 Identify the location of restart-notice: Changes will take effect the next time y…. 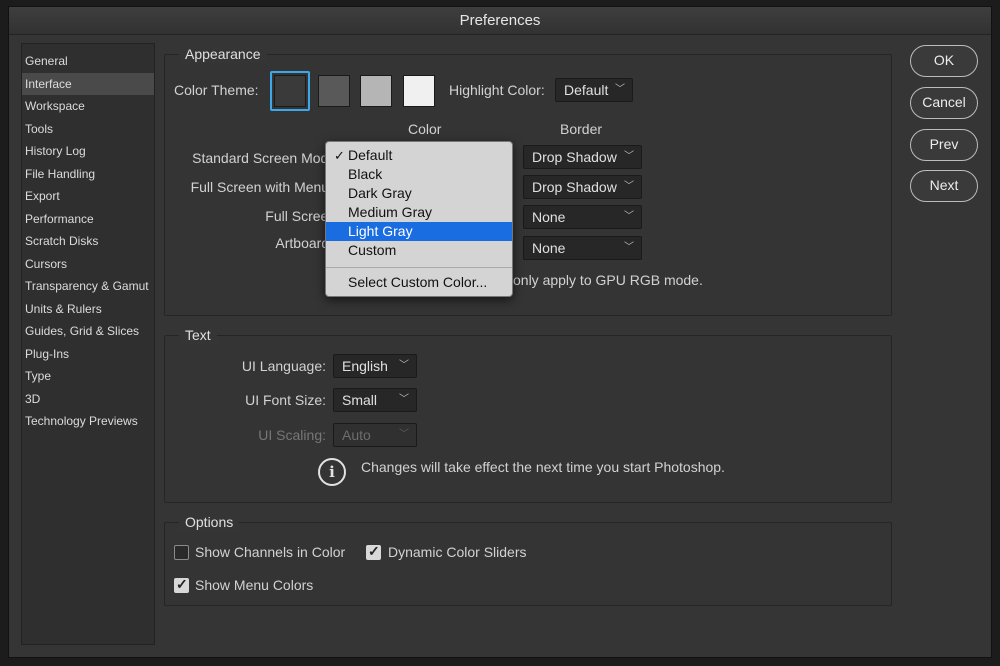
(543, 467).